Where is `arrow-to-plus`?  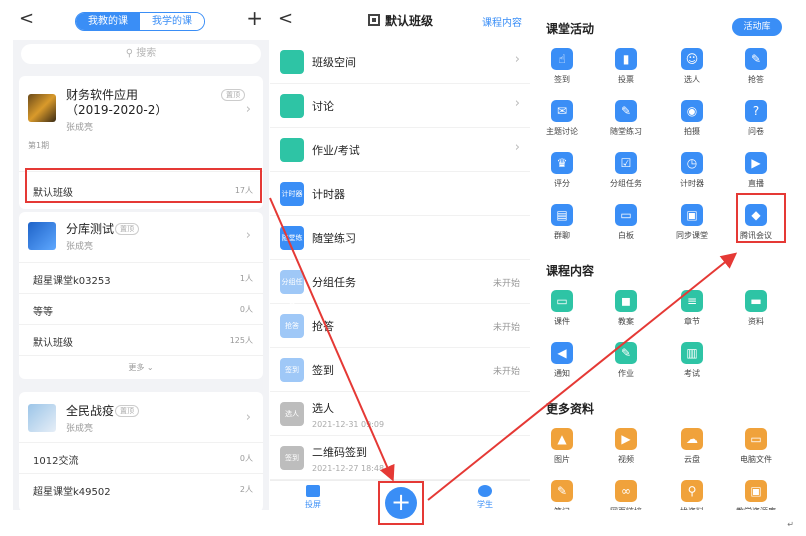 arrow-to-plus is located at coordinates (332, 339).